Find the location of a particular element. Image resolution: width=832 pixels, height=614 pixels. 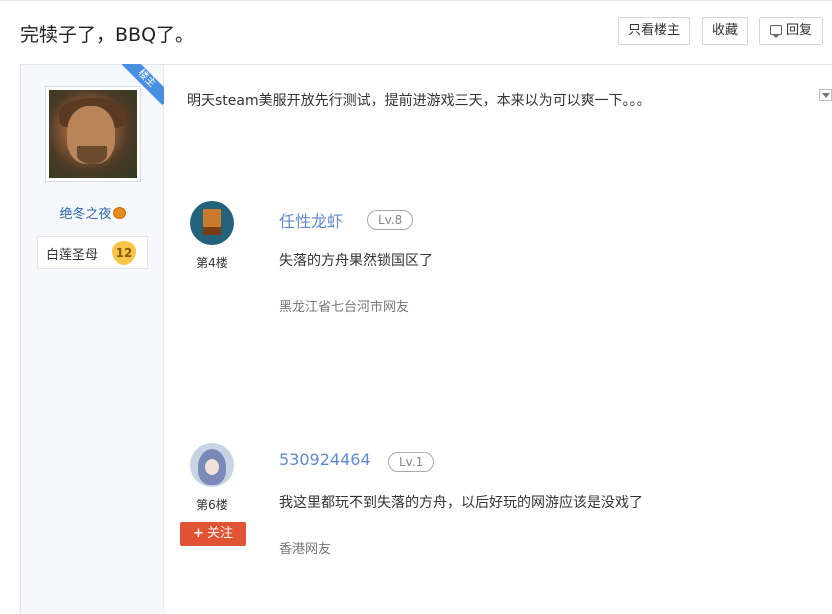

reply-location: 黑龙江省七台河市网友 is located at coordinates (344, 307).